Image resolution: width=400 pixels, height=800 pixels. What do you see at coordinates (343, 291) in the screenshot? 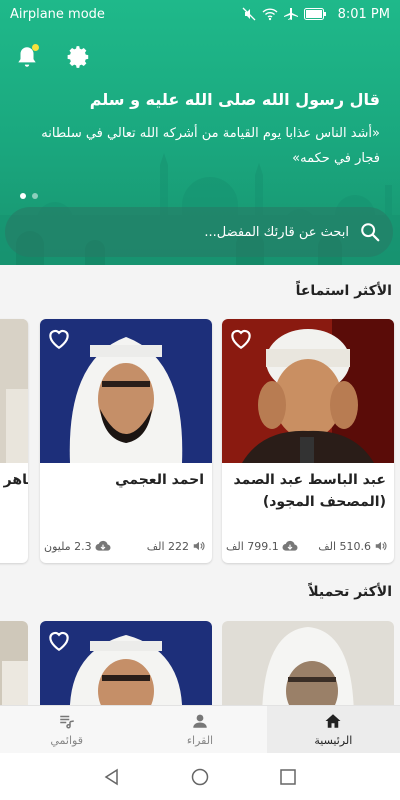
I see `most-listened-title: الأكثر استماعاً` at bounding box center [343, 291].